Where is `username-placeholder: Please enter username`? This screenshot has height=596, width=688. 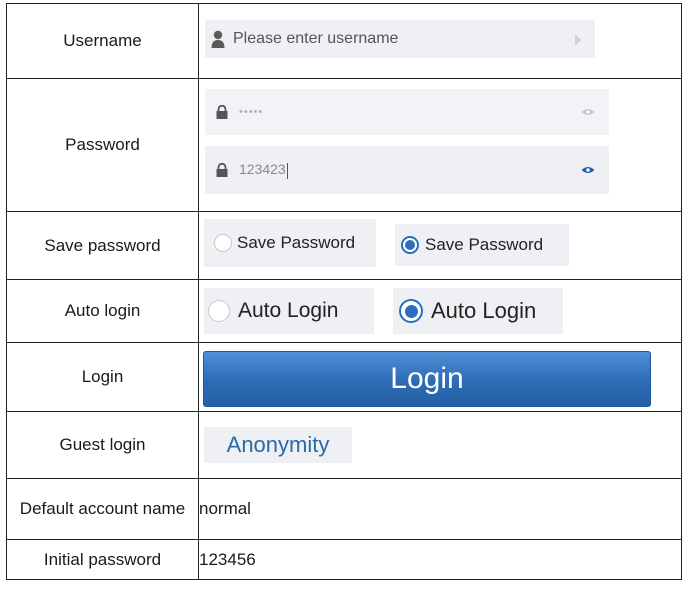 username-placeholder: Please enter username is located at coordinates (316, 38).